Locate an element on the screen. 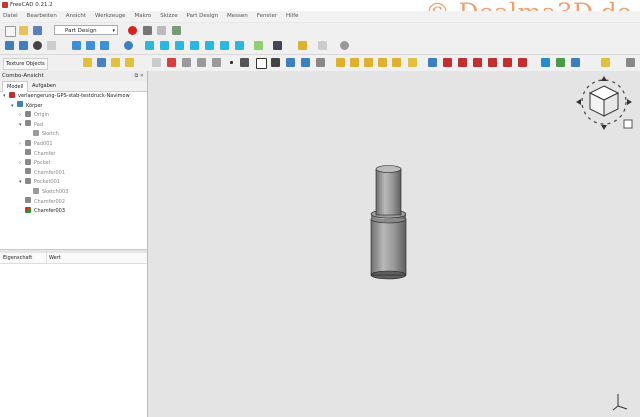  tree-item: ▾ Körper is located at coordinates (26, 106).